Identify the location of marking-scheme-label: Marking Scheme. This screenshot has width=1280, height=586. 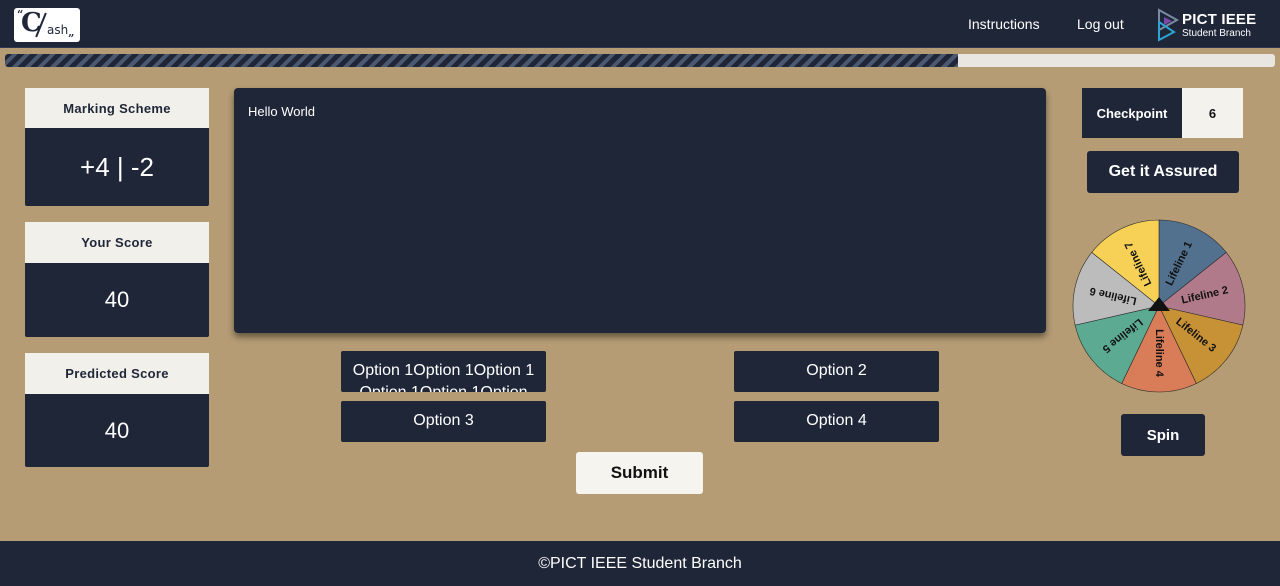
(117, 108).